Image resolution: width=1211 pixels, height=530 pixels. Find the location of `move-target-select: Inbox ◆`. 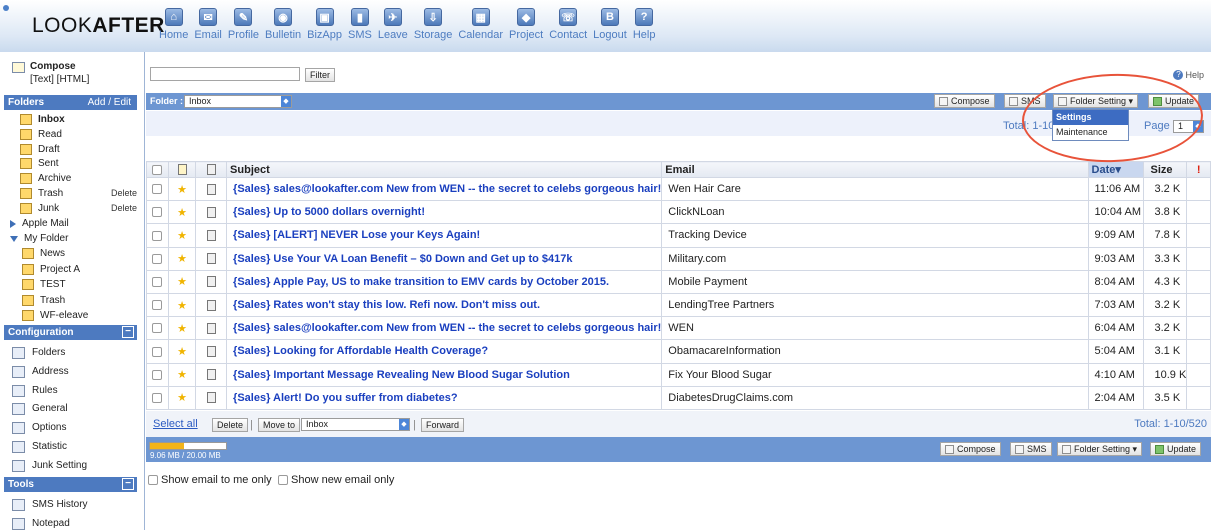

move-target-select: Inbox ◆ is located at coordinates (355, 424).